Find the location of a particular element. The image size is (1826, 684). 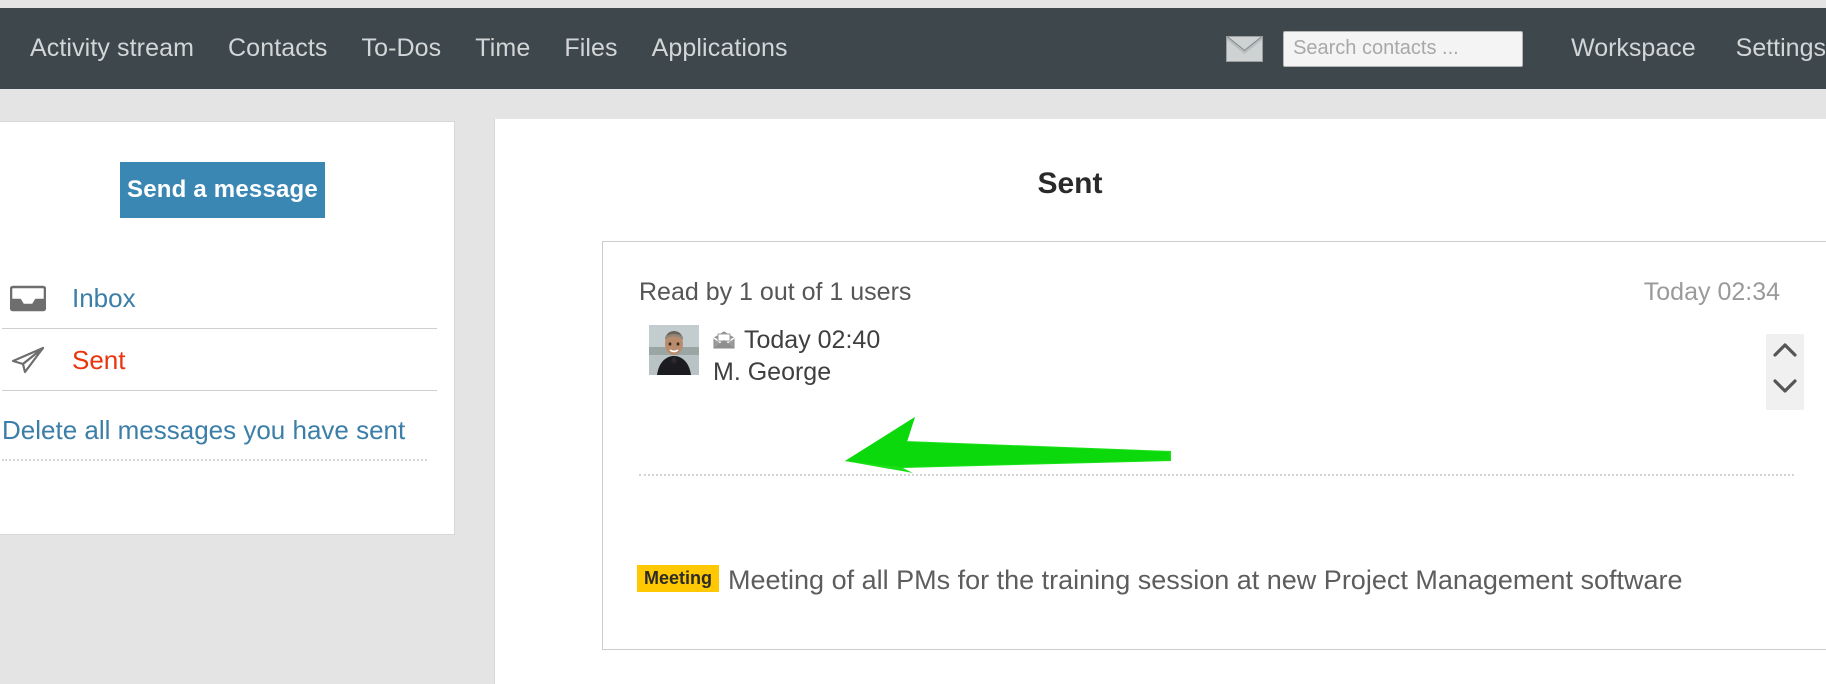

recipient-row: Today 02:40 M. George is located at coordinates (764, 355).